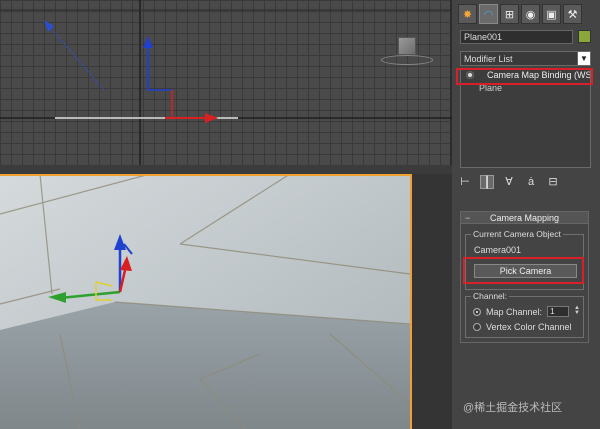  I want to click on motion-tab-icon: ◉, so click(530, 14).